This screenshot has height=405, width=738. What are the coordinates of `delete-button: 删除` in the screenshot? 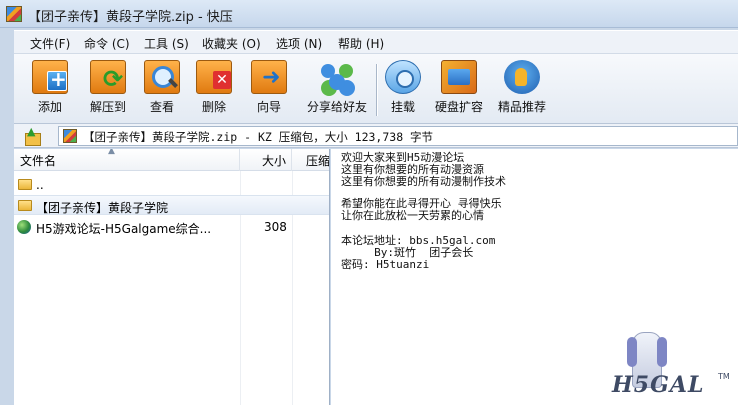 It's located at (214, 90).